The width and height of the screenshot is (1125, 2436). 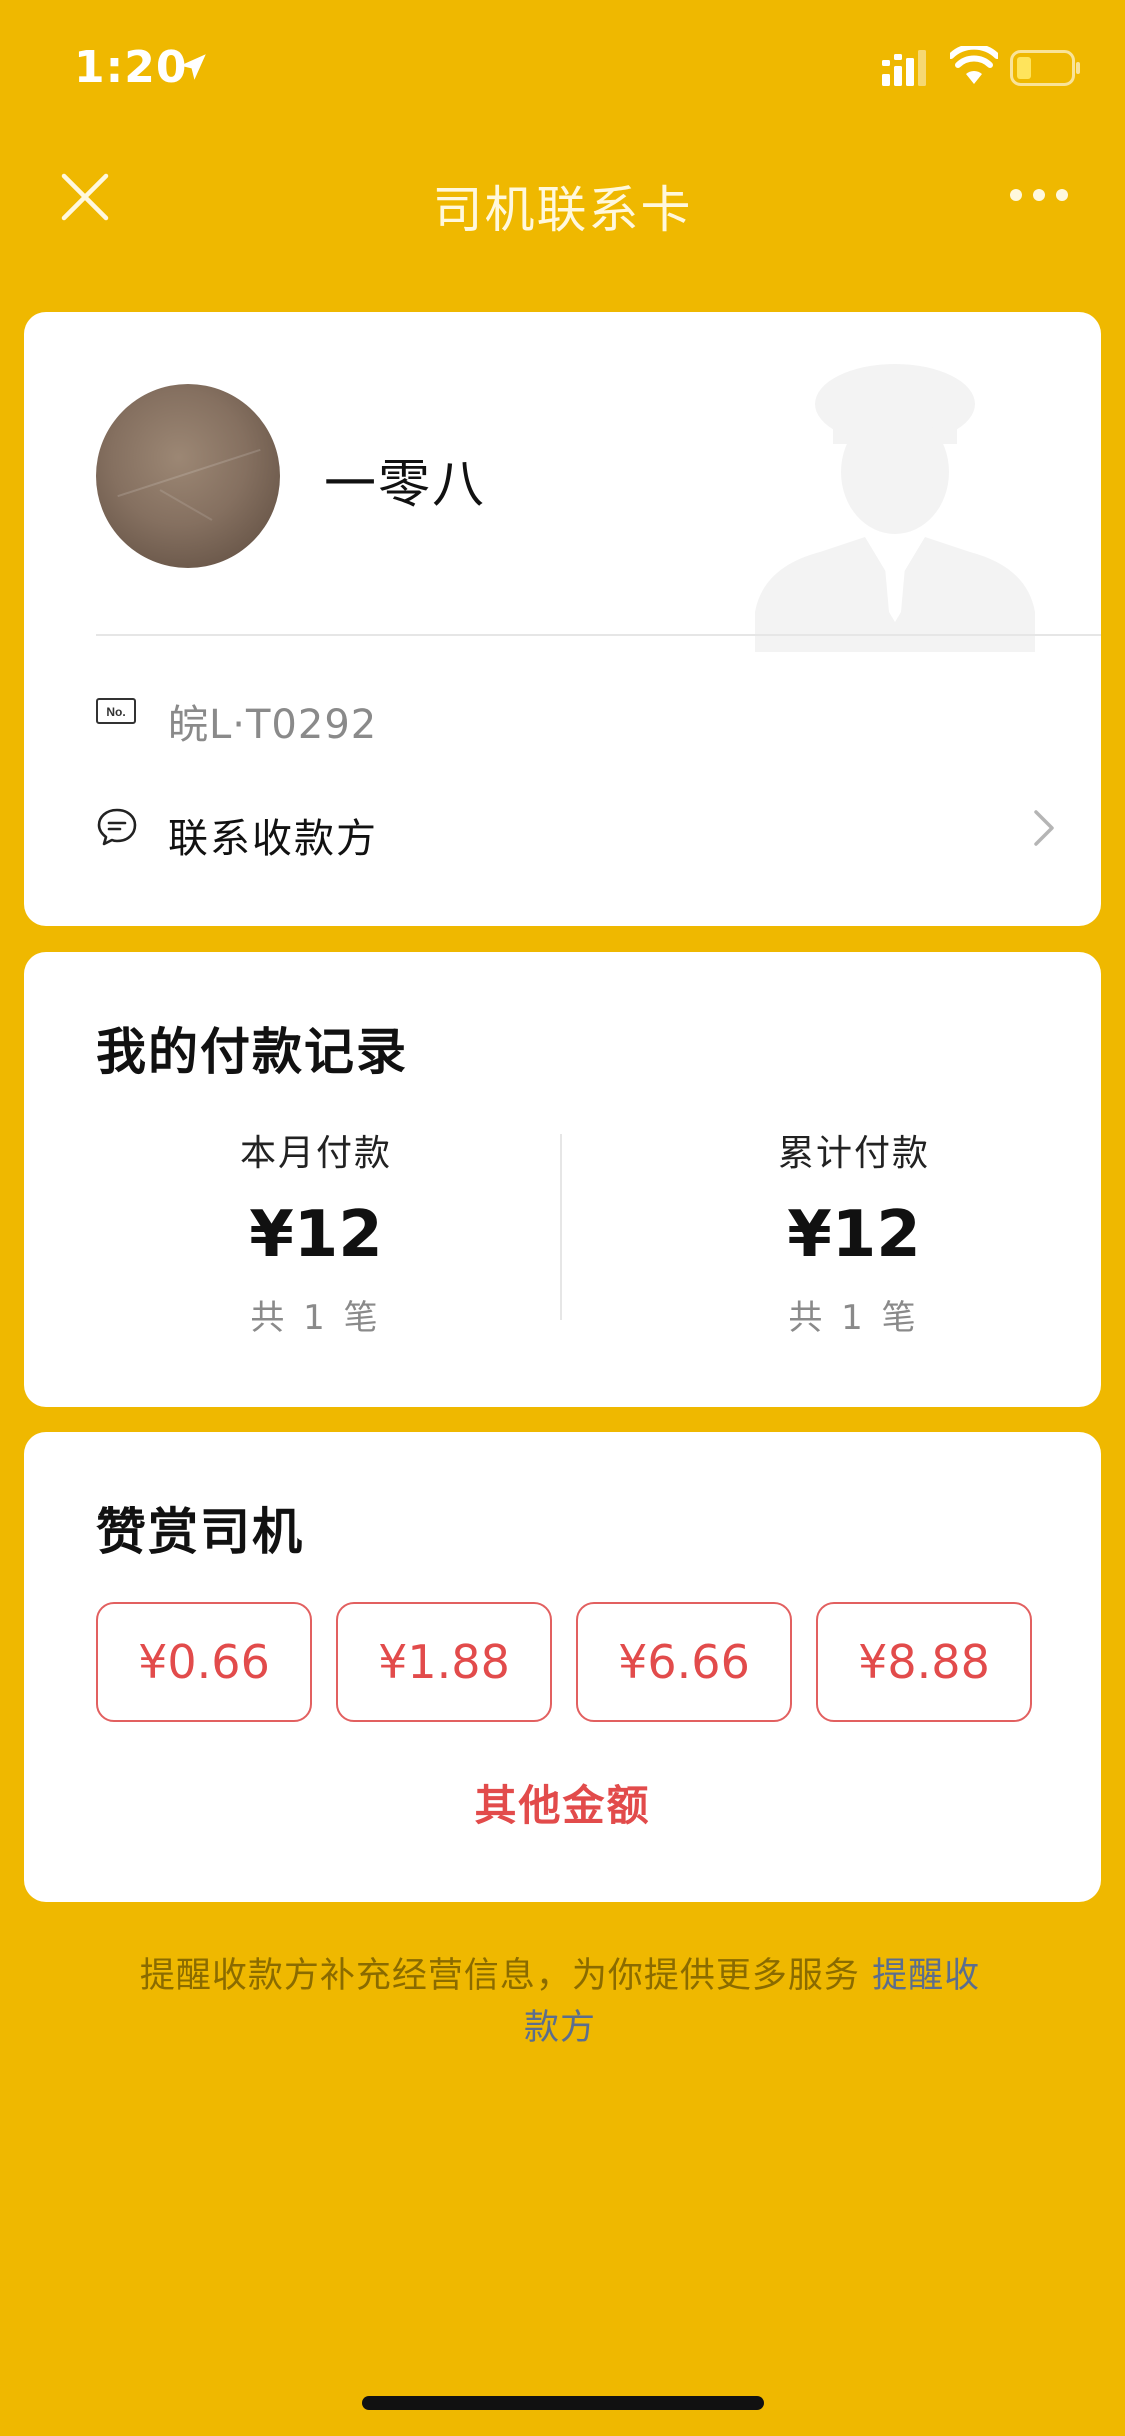 What do you see at coordinates (1045, 68) in the screenshot?
I see `battery-icon` at bounding box center [1045, 68].